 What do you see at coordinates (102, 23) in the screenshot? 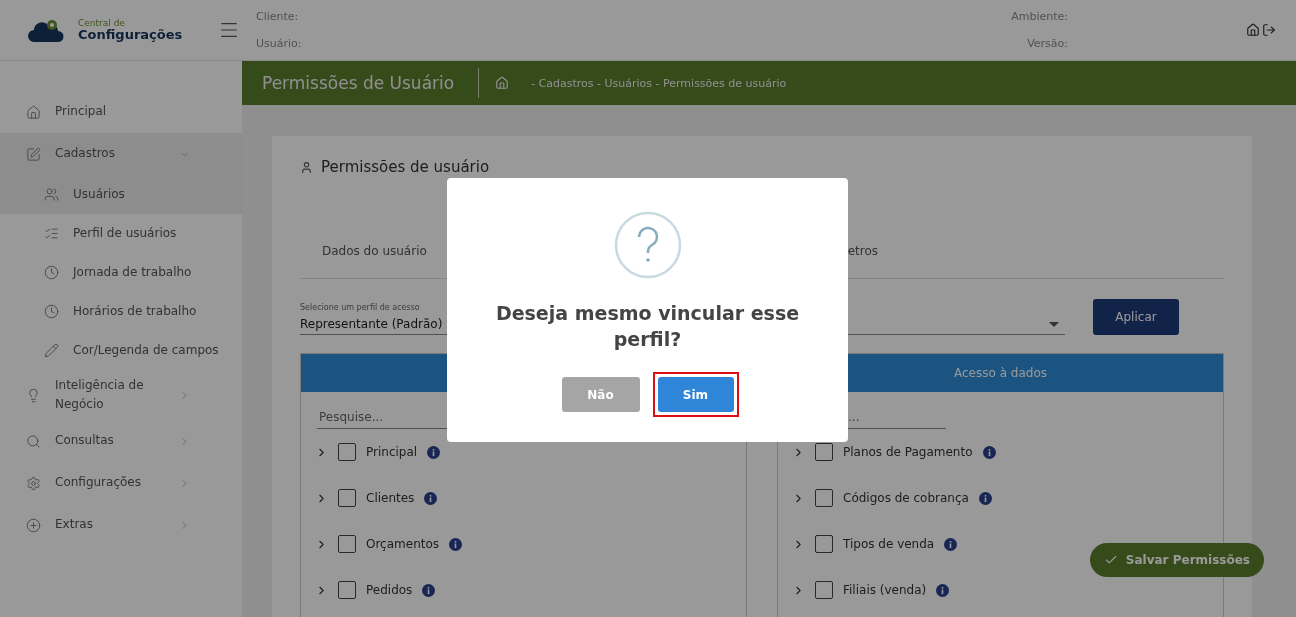
I see `logo-subtitle: Central de` at bounding box center [102, 23].